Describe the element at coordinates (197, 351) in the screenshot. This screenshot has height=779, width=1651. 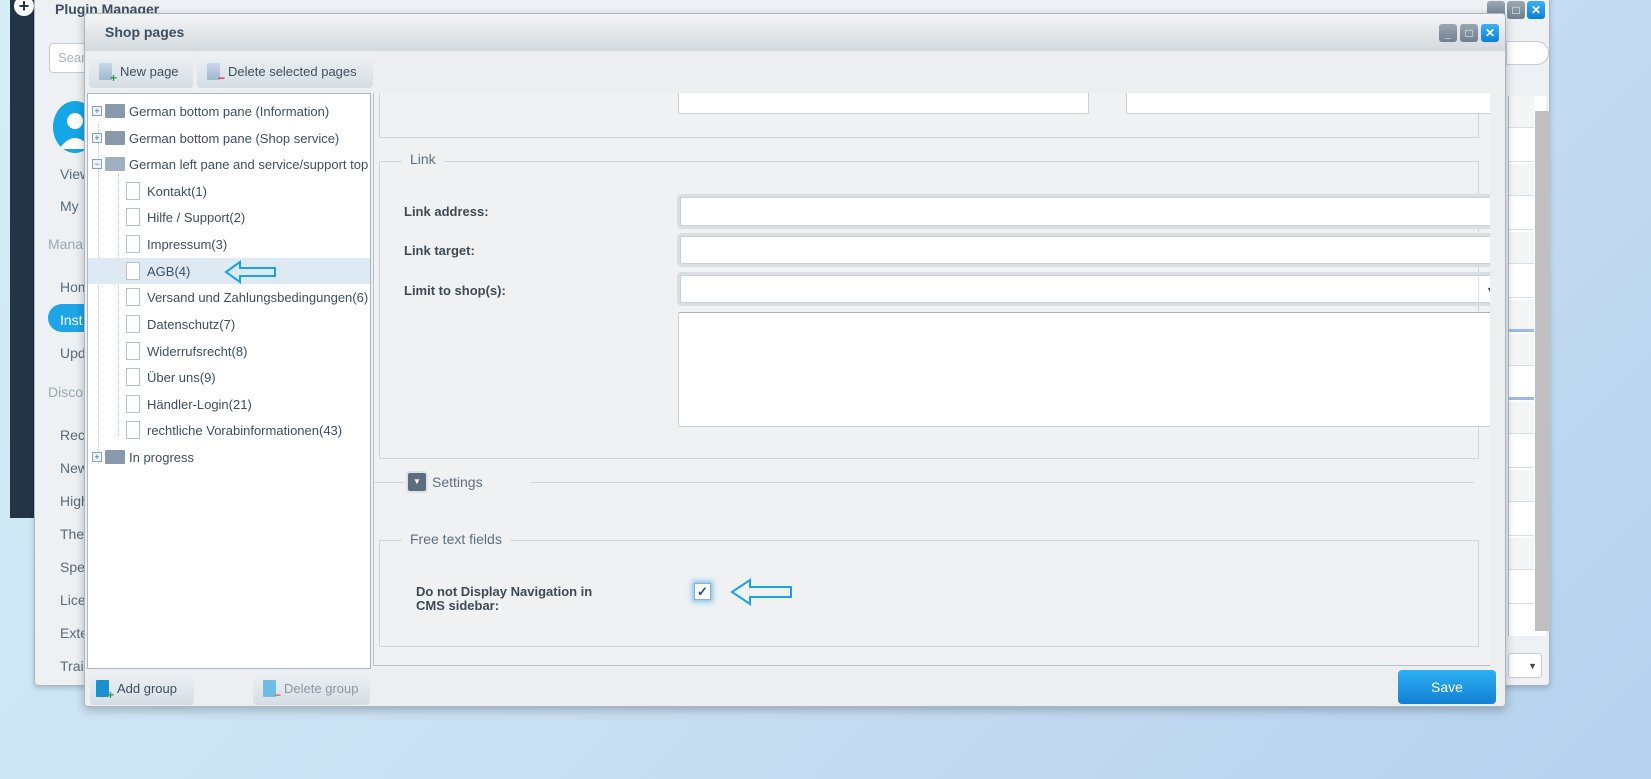
I see `page-label: Widerrufsrecht(8)` at that location.